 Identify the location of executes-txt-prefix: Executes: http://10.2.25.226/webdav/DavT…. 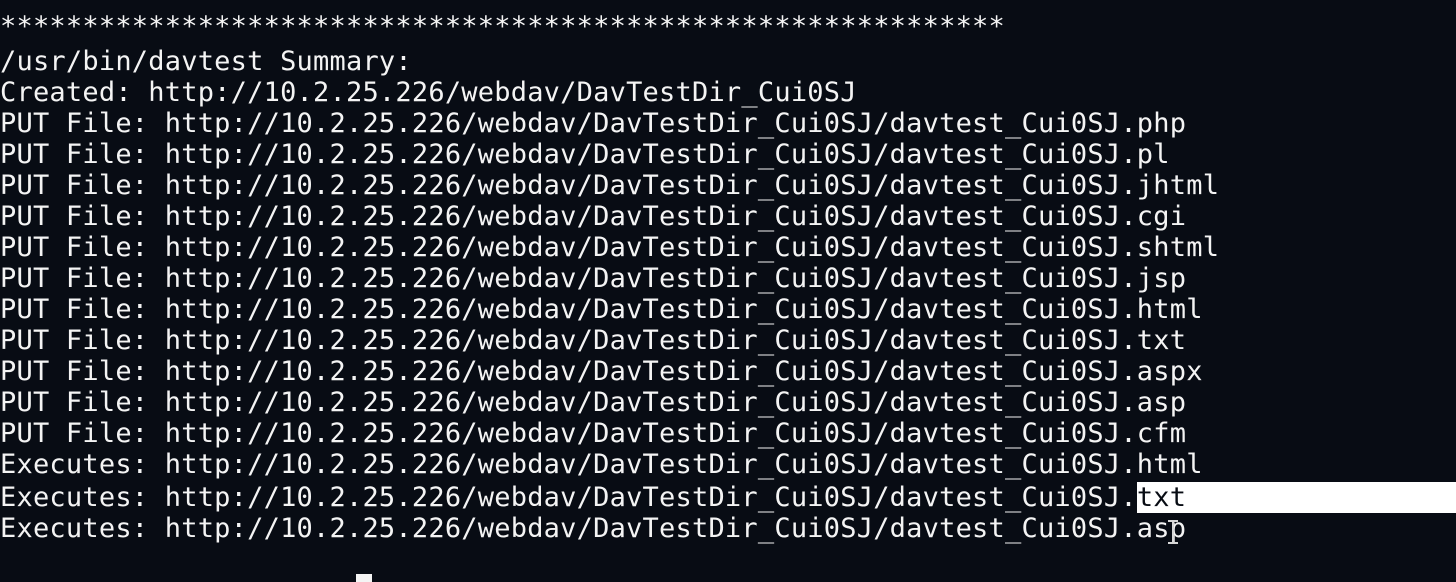
(568, 497).